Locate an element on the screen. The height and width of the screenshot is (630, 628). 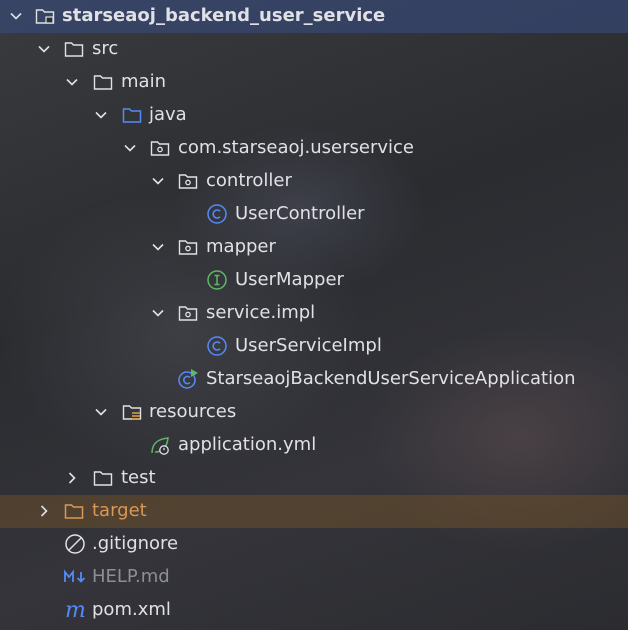
tree-row-usercontroller: UserController is located at coordinates (314, 214).